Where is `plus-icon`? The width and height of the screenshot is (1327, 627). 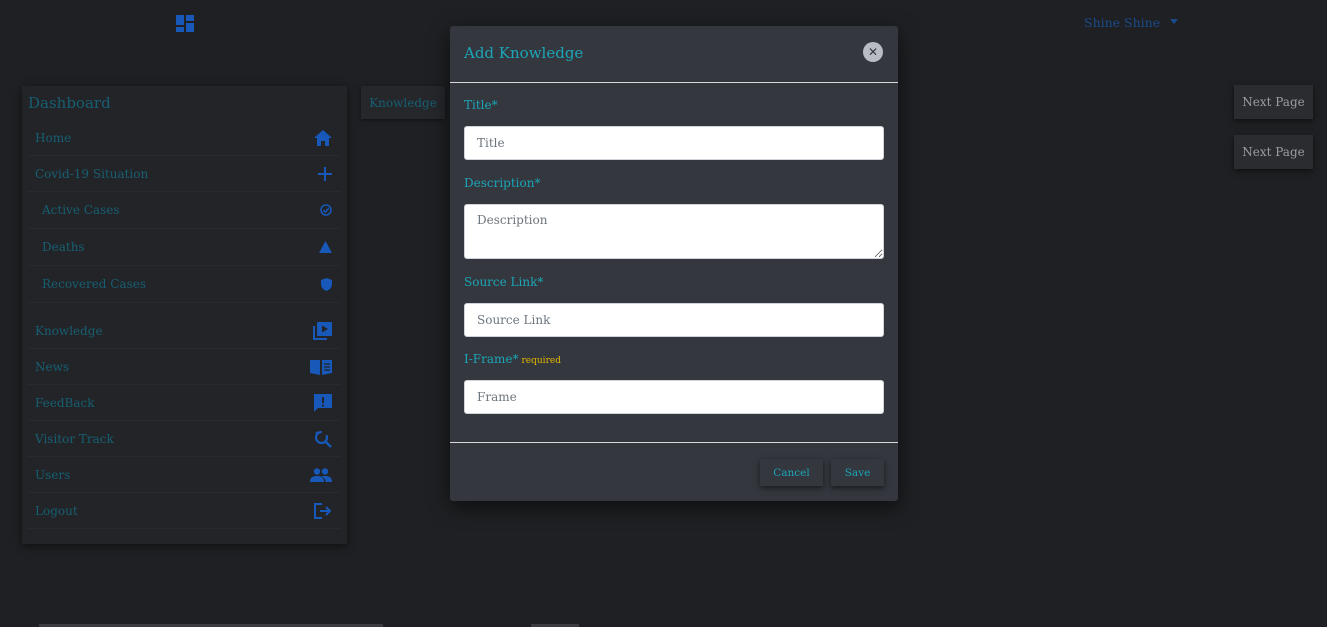 plus-icon is located at coordinates (325, 173).